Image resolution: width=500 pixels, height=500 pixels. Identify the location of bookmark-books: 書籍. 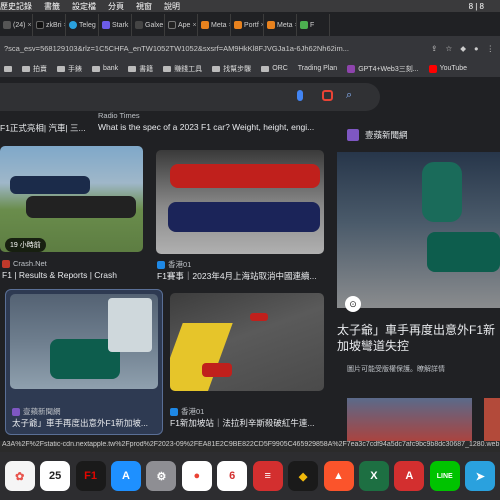
(140, 69).